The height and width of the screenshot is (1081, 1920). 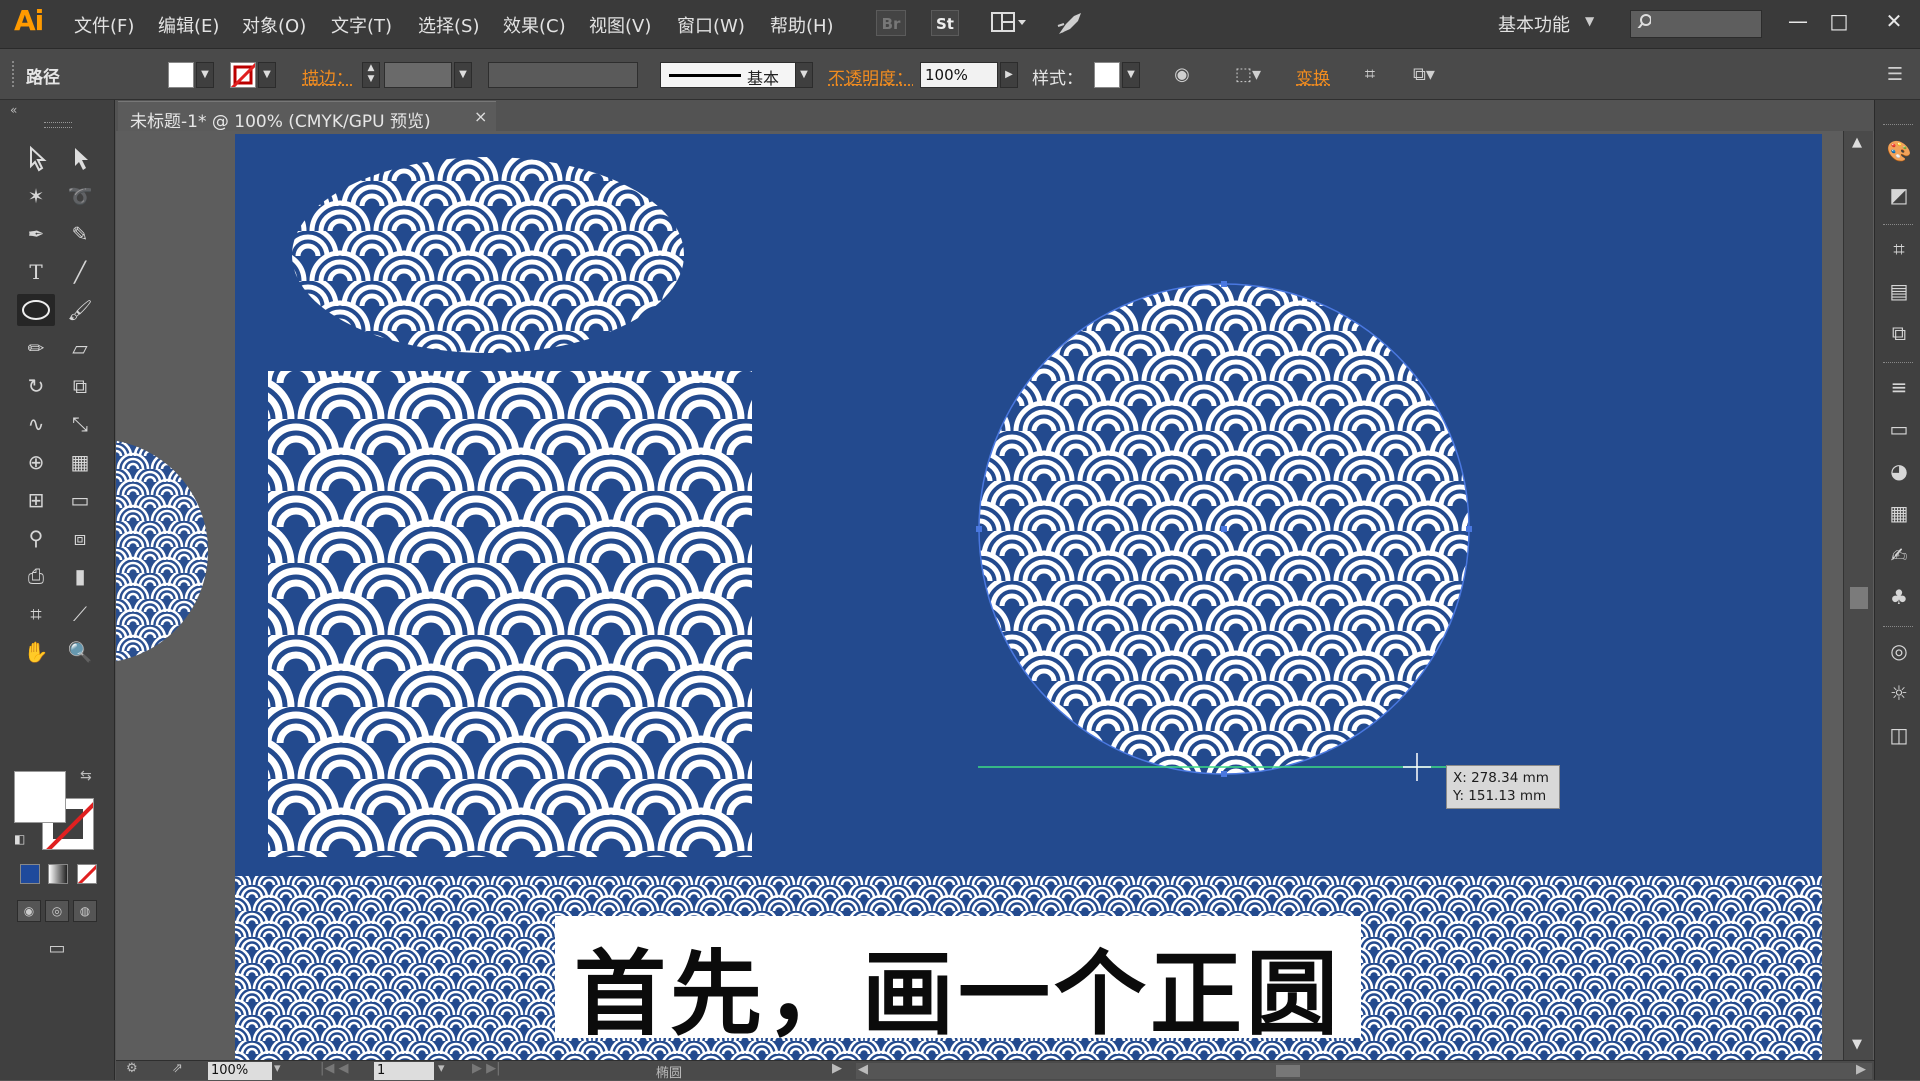 I want to click on brush-definition-dropdown: 基本, so click(x=736, y=75).